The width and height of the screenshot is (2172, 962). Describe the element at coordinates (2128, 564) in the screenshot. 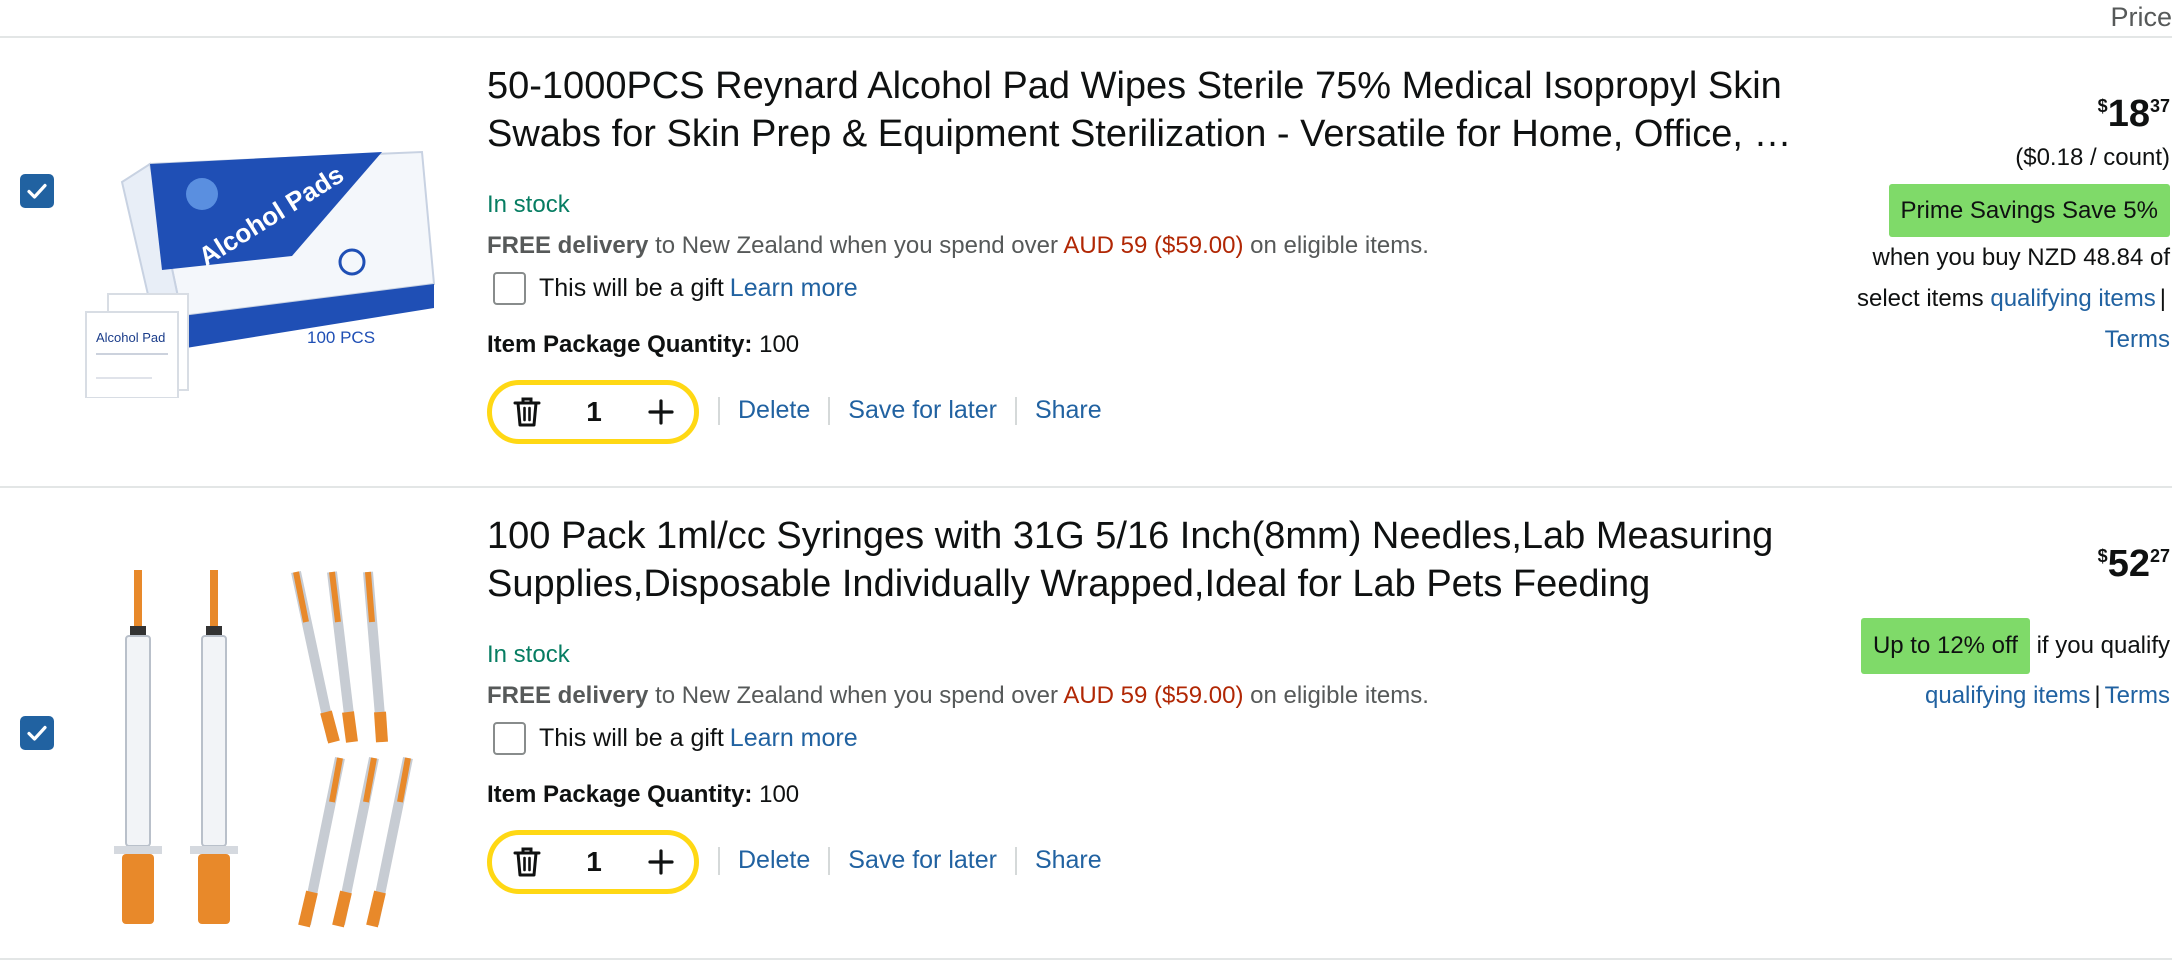

I see `price-dollars: 52` at that location.